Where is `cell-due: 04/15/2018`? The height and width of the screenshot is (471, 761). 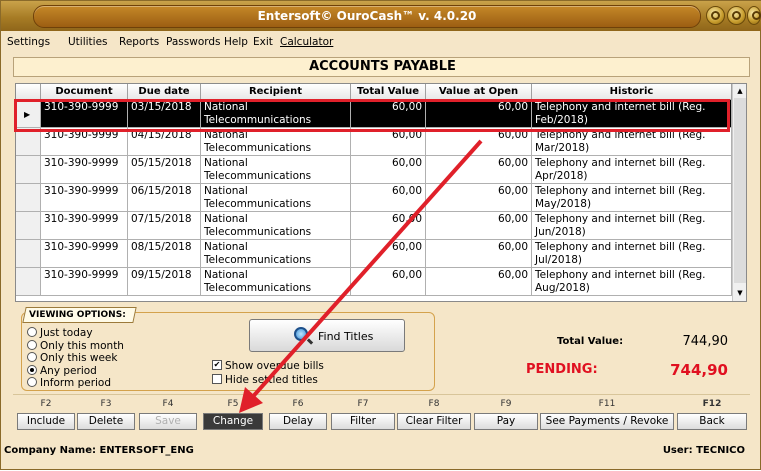 cell-due: 04/15/2018 is located at coordinates (164, 142).